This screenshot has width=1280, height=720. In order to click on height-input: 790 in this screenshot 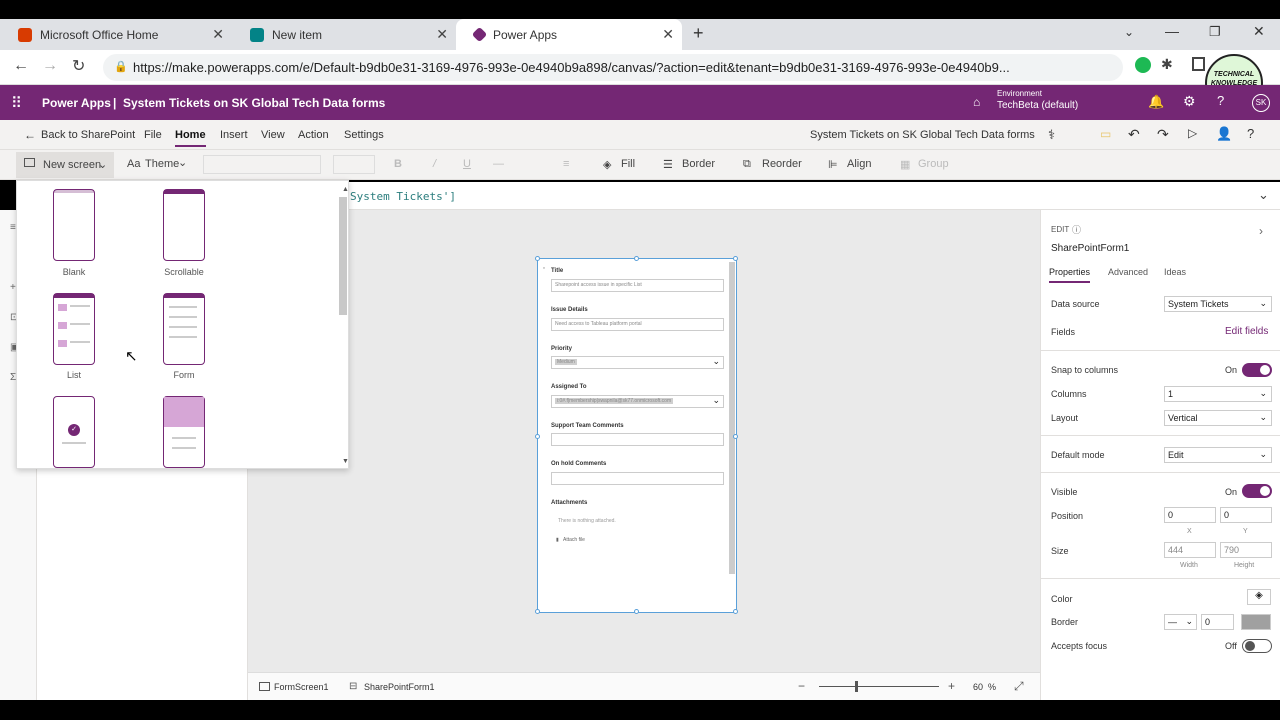, I will do `click(1246, 550)`.